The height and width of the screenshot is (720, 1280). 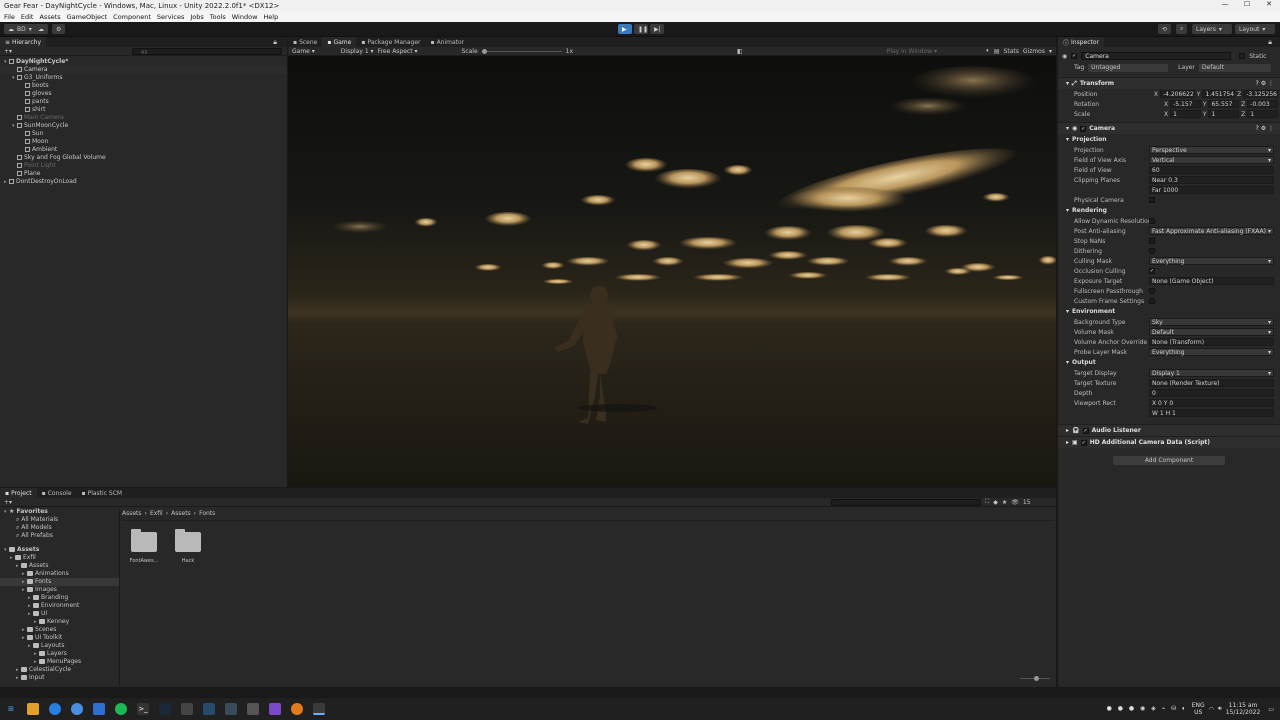 What do you see at coordinates (156, 513) in the screenshot?
I see `breadcrumb-item: Exfil` at bounding box center [156, 513].